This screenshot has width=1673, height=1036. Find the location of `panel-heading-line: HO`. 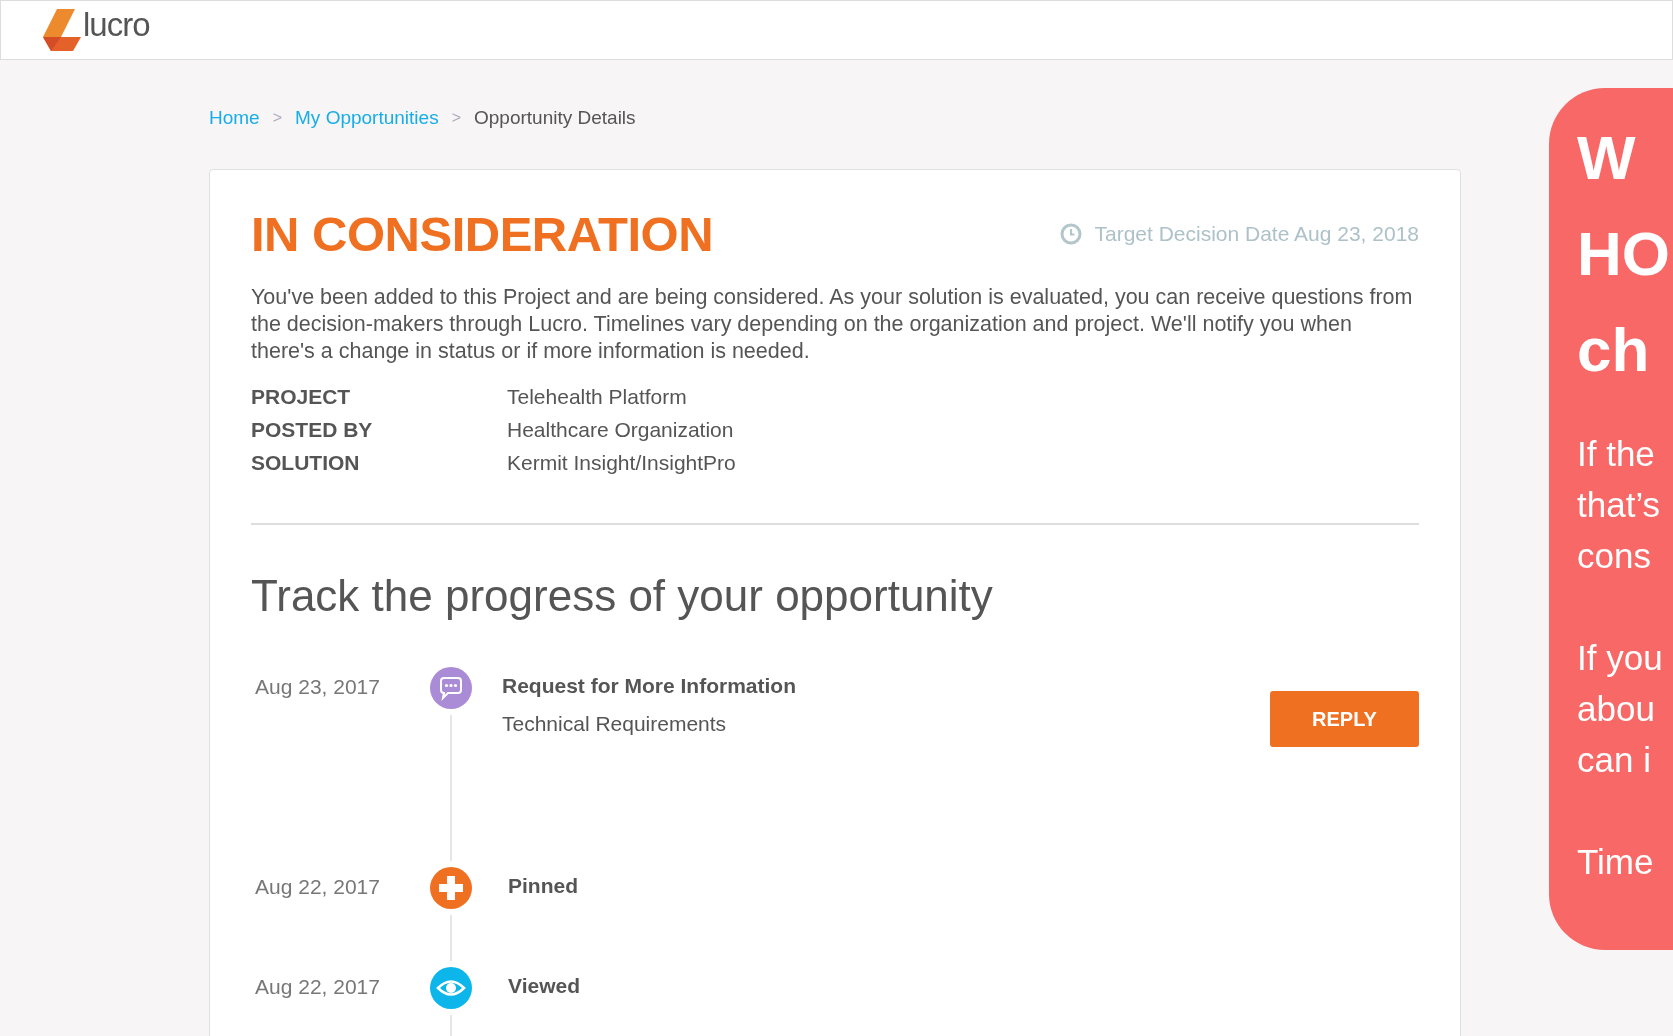

panel-heading-line: HO is located at coordinates (1624, 254).